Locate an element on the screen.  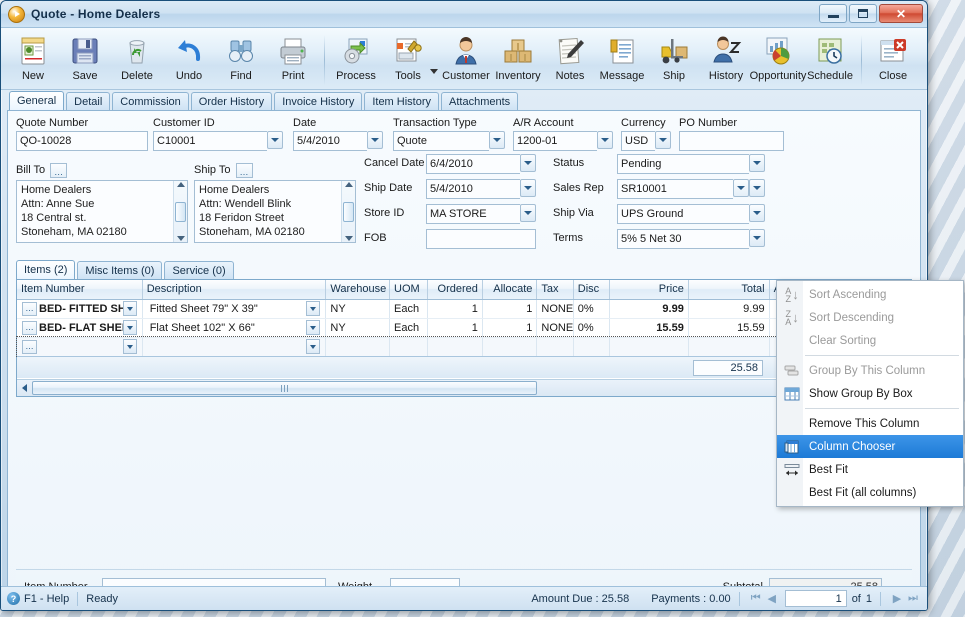
bill-to-scrollbar is located at coordinates (180, 211).